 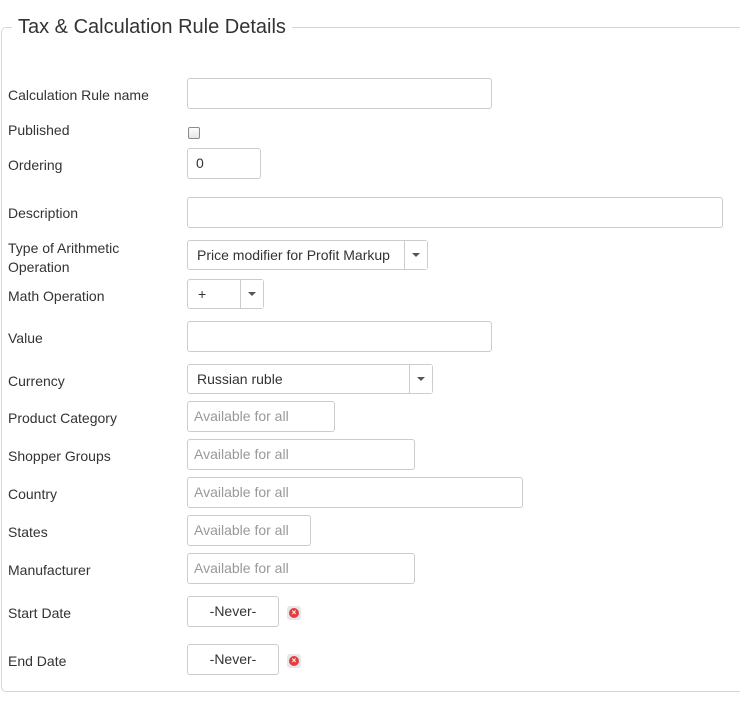 I want to click on end-date-label: End Date, so click(x=37, y=661).